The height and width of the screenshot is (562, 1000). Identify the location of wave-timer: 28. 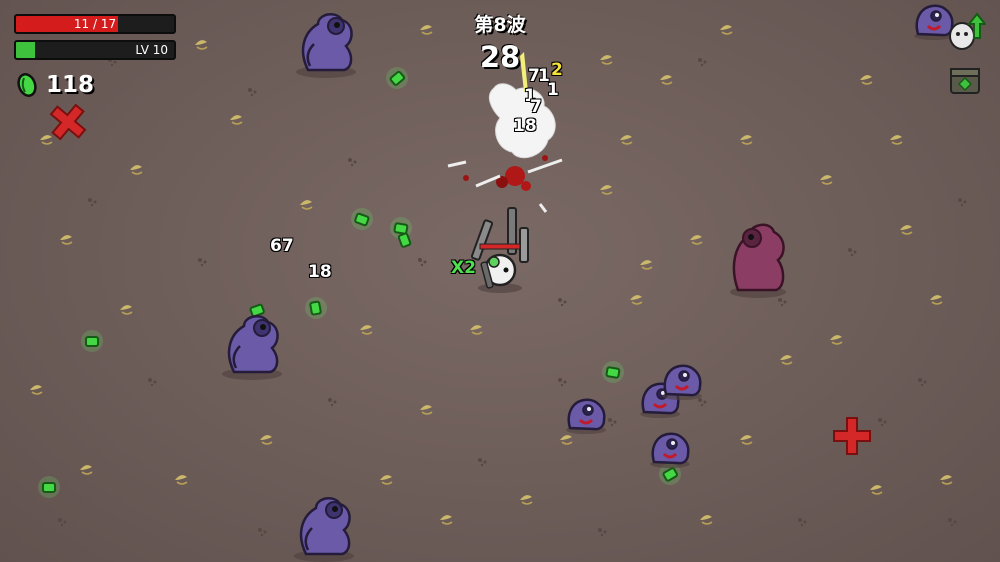
(500, 57).